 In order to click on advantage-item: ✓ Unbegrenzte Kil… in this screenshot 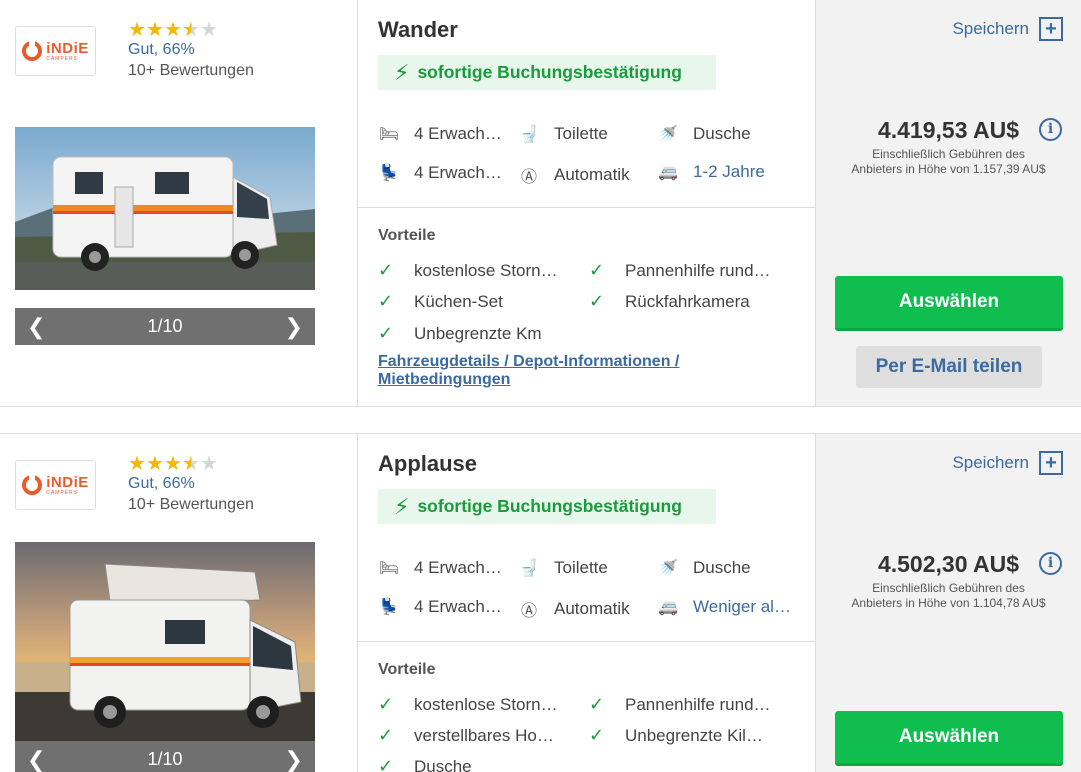, I will do `click(676, 735)`.